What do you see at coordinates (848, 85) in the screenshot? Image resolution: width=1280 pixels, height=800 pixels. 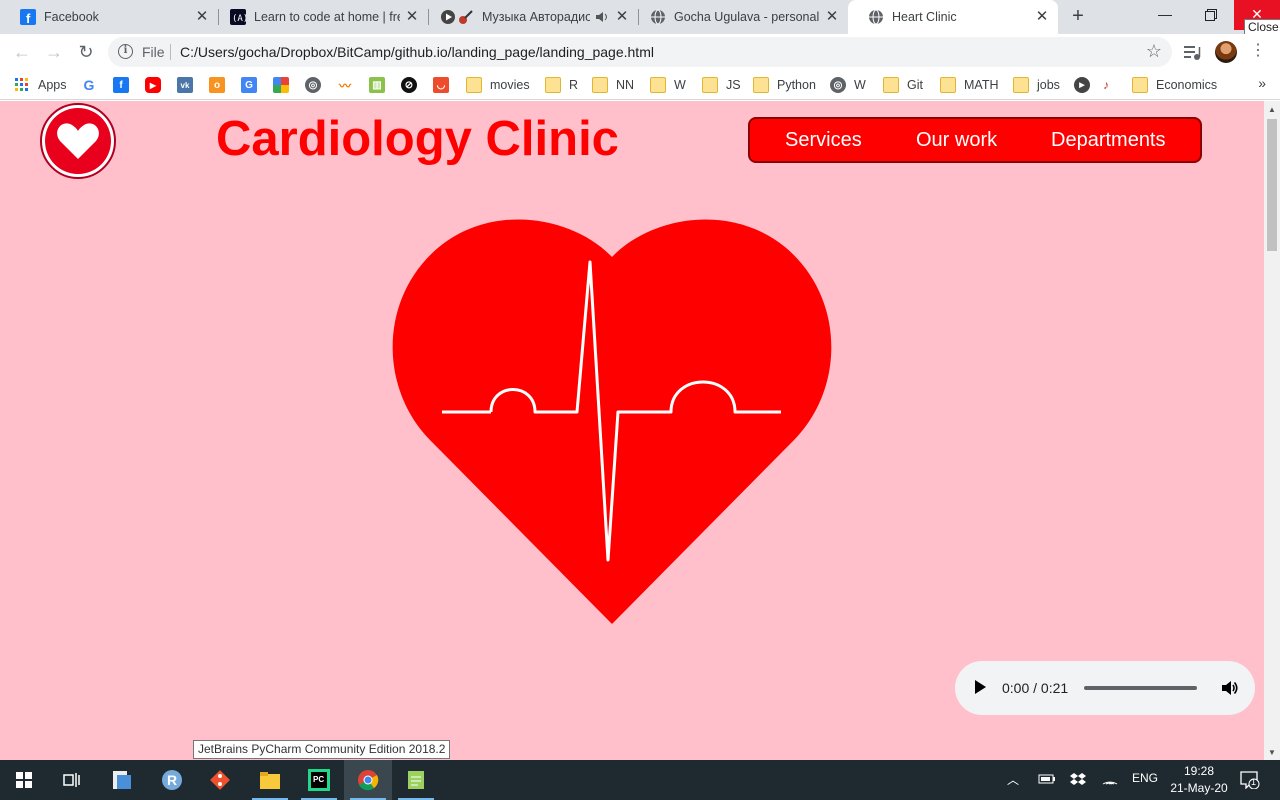 I see `bookmark-w-site: ◎ W` at bounding box center [848, 85].